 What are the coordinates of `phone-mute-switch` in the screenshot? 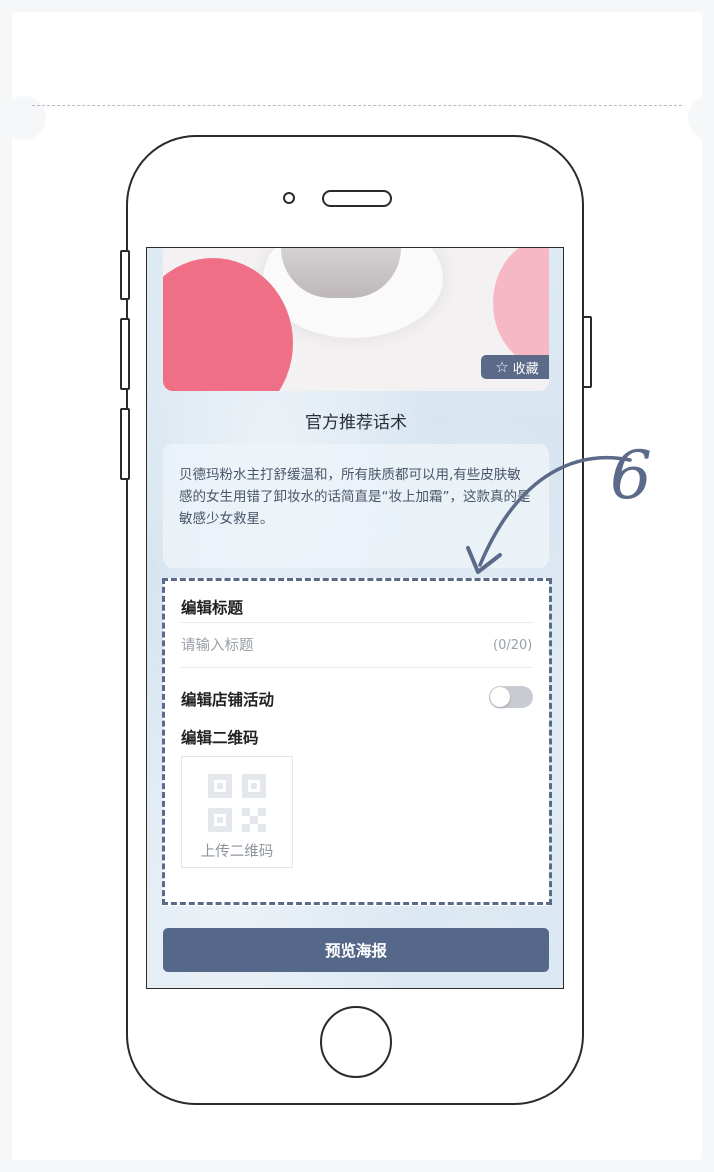 It's located at (125, 275).